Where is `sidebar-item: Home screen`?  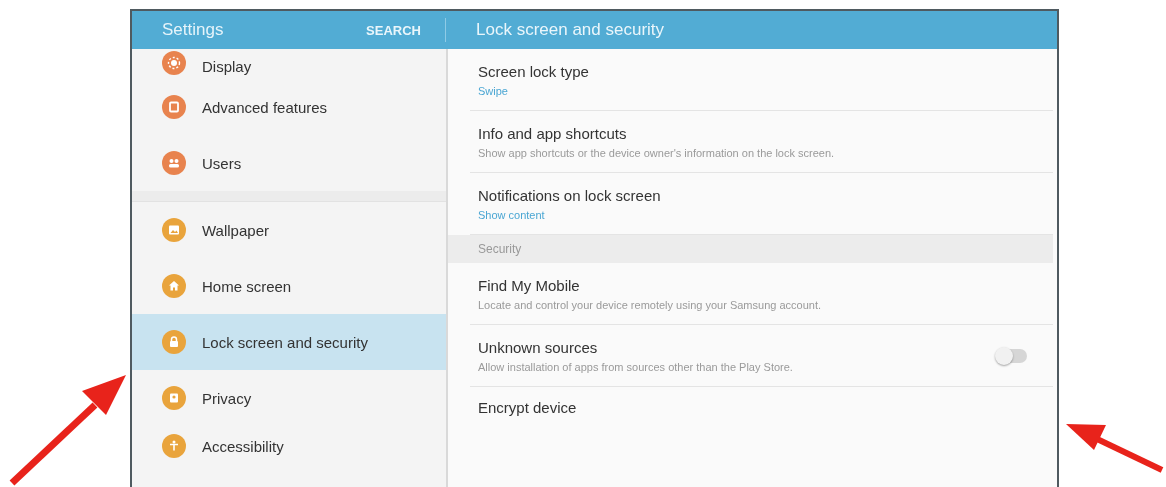 sidebar-item: Home screen is located at coordinates (289, 286).